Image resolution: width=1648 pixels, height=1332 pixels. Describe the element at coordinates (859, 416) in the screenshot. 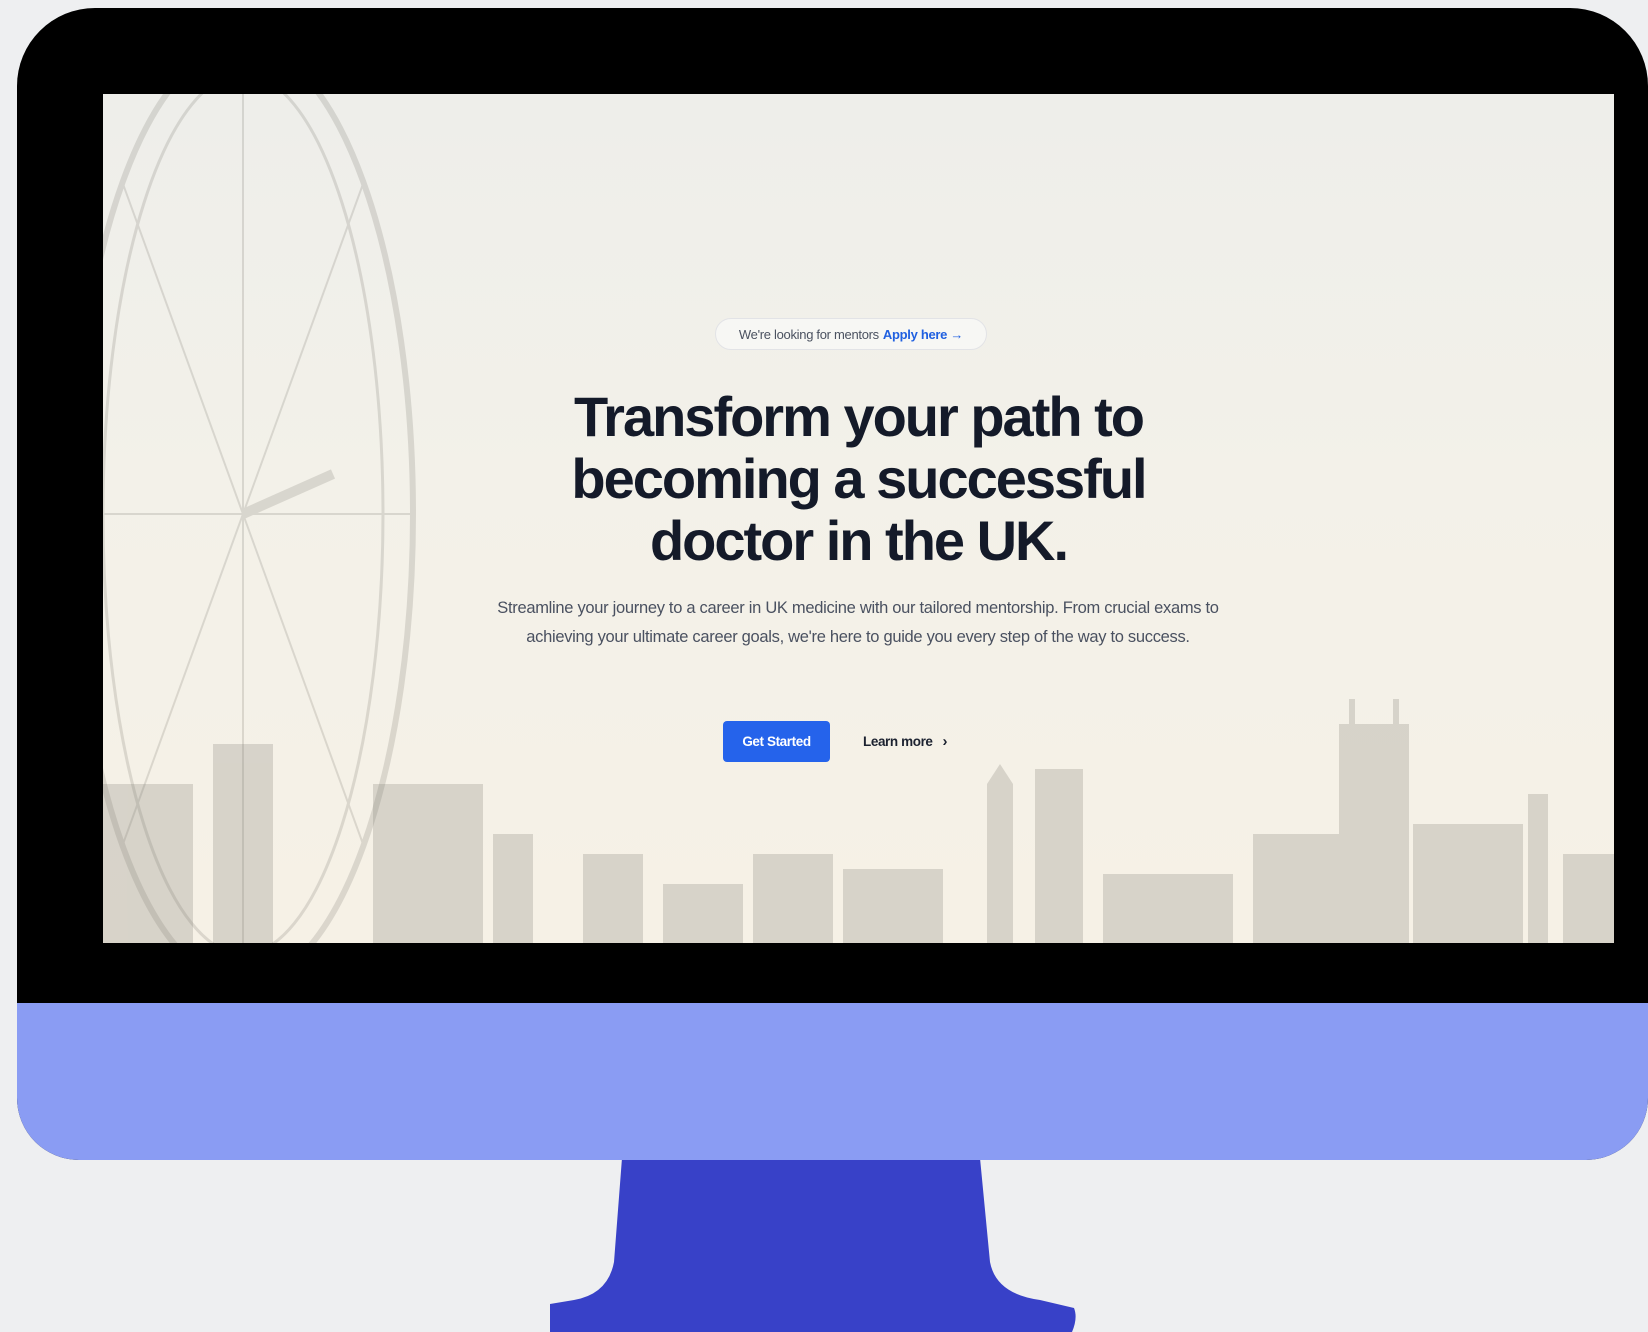

I see `headline-line-1: Transform your path to` at that location.